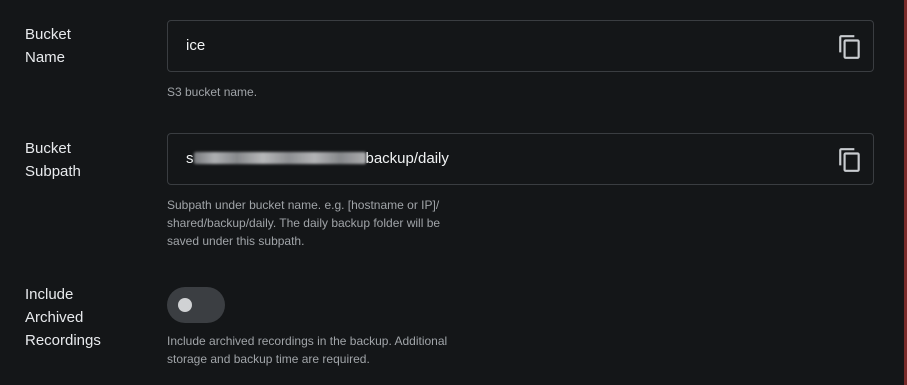 This screenshot has width=907, height=385. Describe the element at coordinates (185, 305) in the screenshot. I see `toggle-knob` at that location.